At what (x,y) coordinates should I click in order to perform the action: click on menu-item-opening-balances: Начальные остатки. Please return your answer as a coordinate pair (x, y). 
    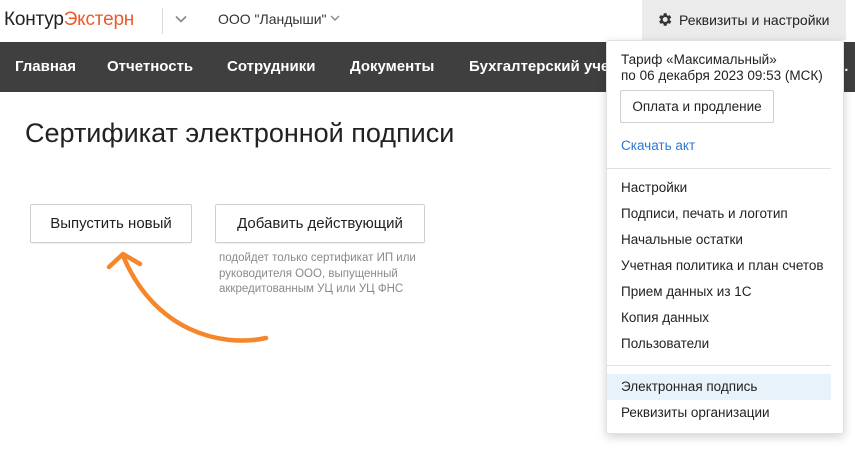
    Looking at the image, I should click on (719, 240).